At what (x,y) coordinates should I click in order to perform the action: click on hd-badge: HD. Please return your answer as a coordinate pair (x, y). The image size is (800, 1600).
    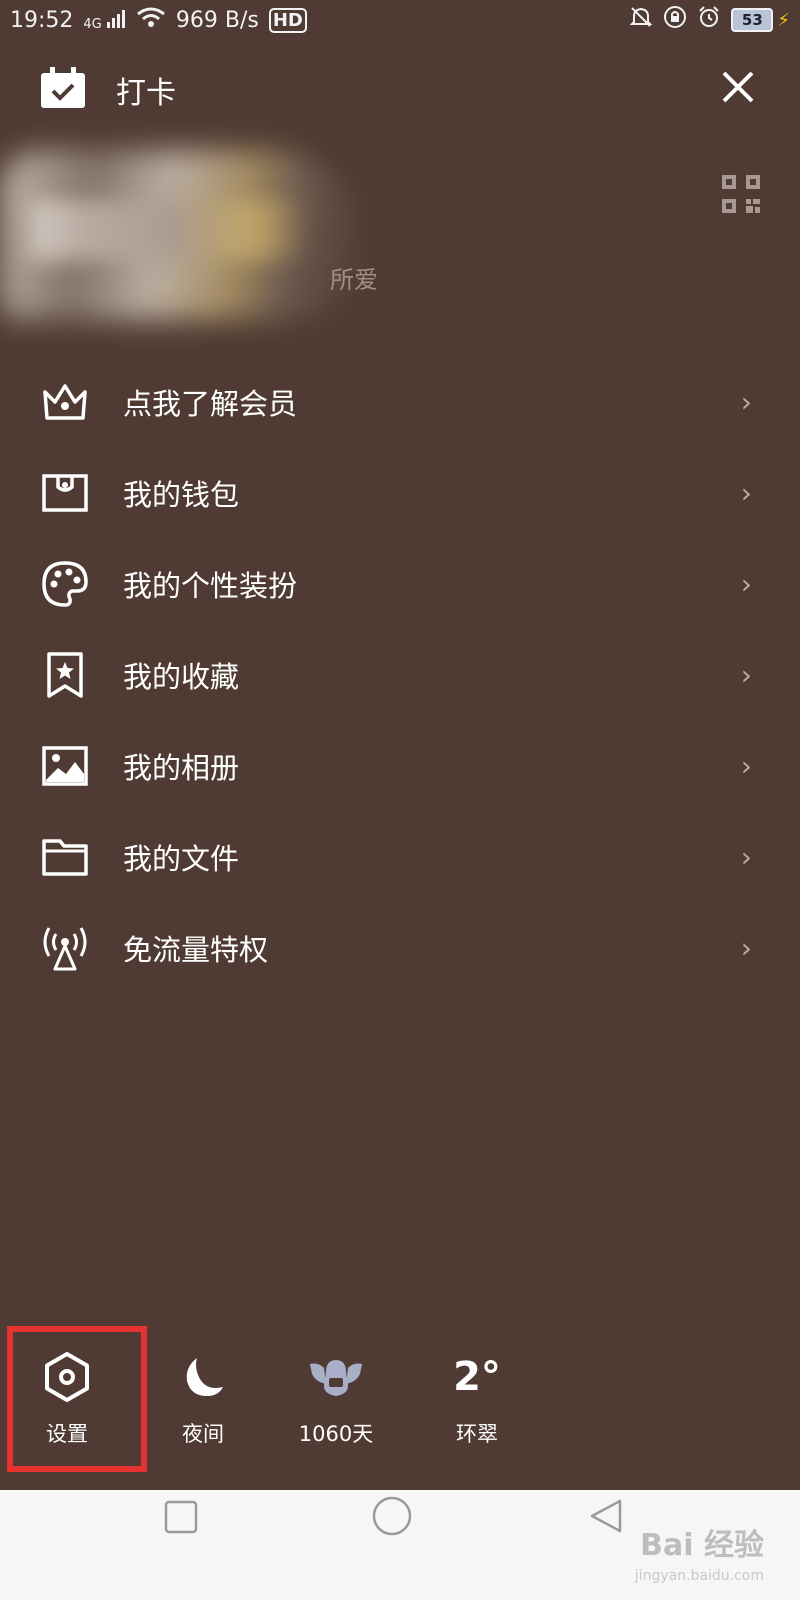
    Looking at the image, I should click on (287, 20).